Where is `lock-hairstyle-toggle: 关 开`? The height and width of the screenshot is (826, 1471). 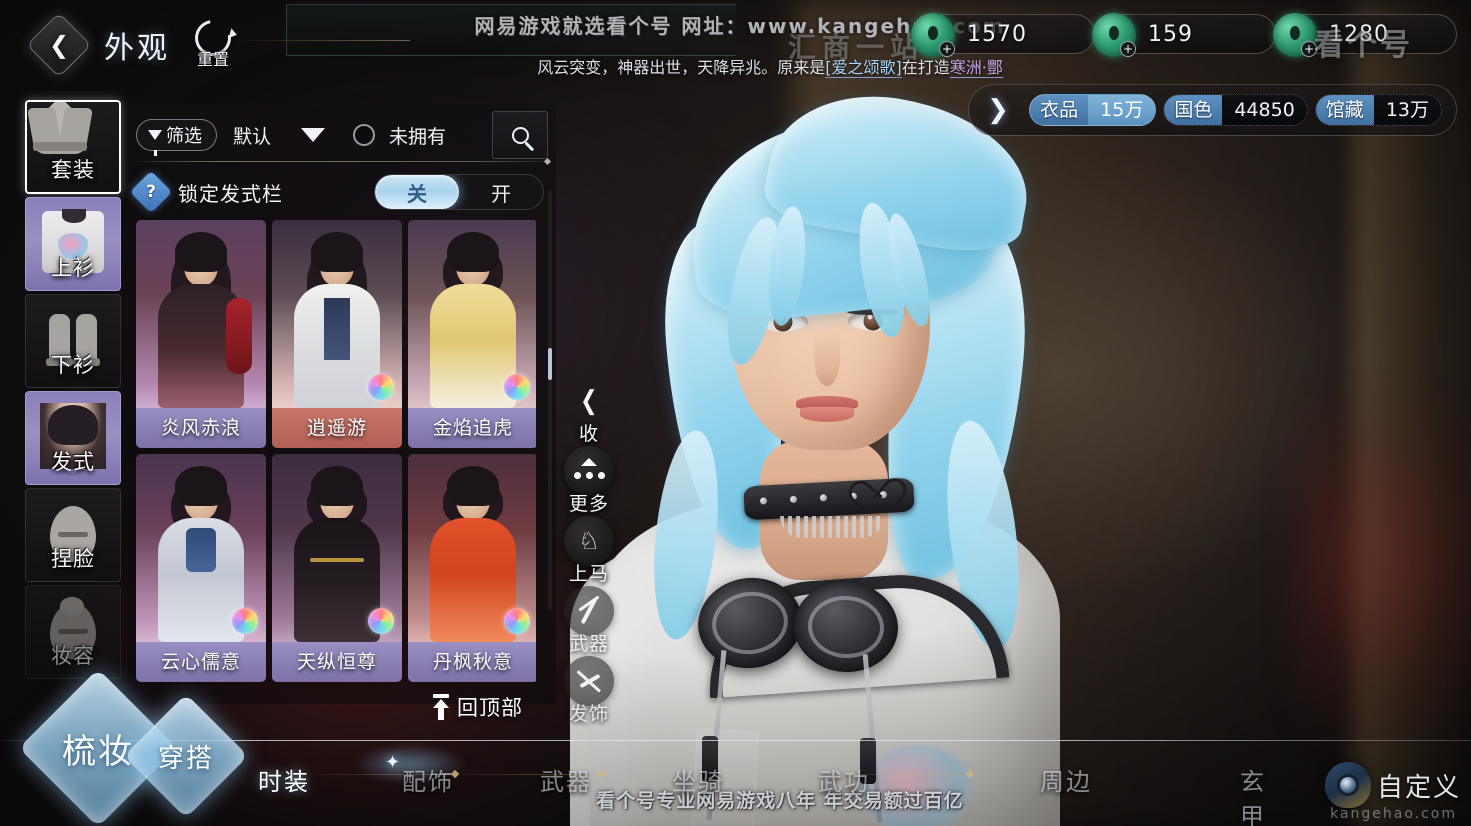 lock-hairstyle-toggle: 关 开 is located at coordinates (459, 192).